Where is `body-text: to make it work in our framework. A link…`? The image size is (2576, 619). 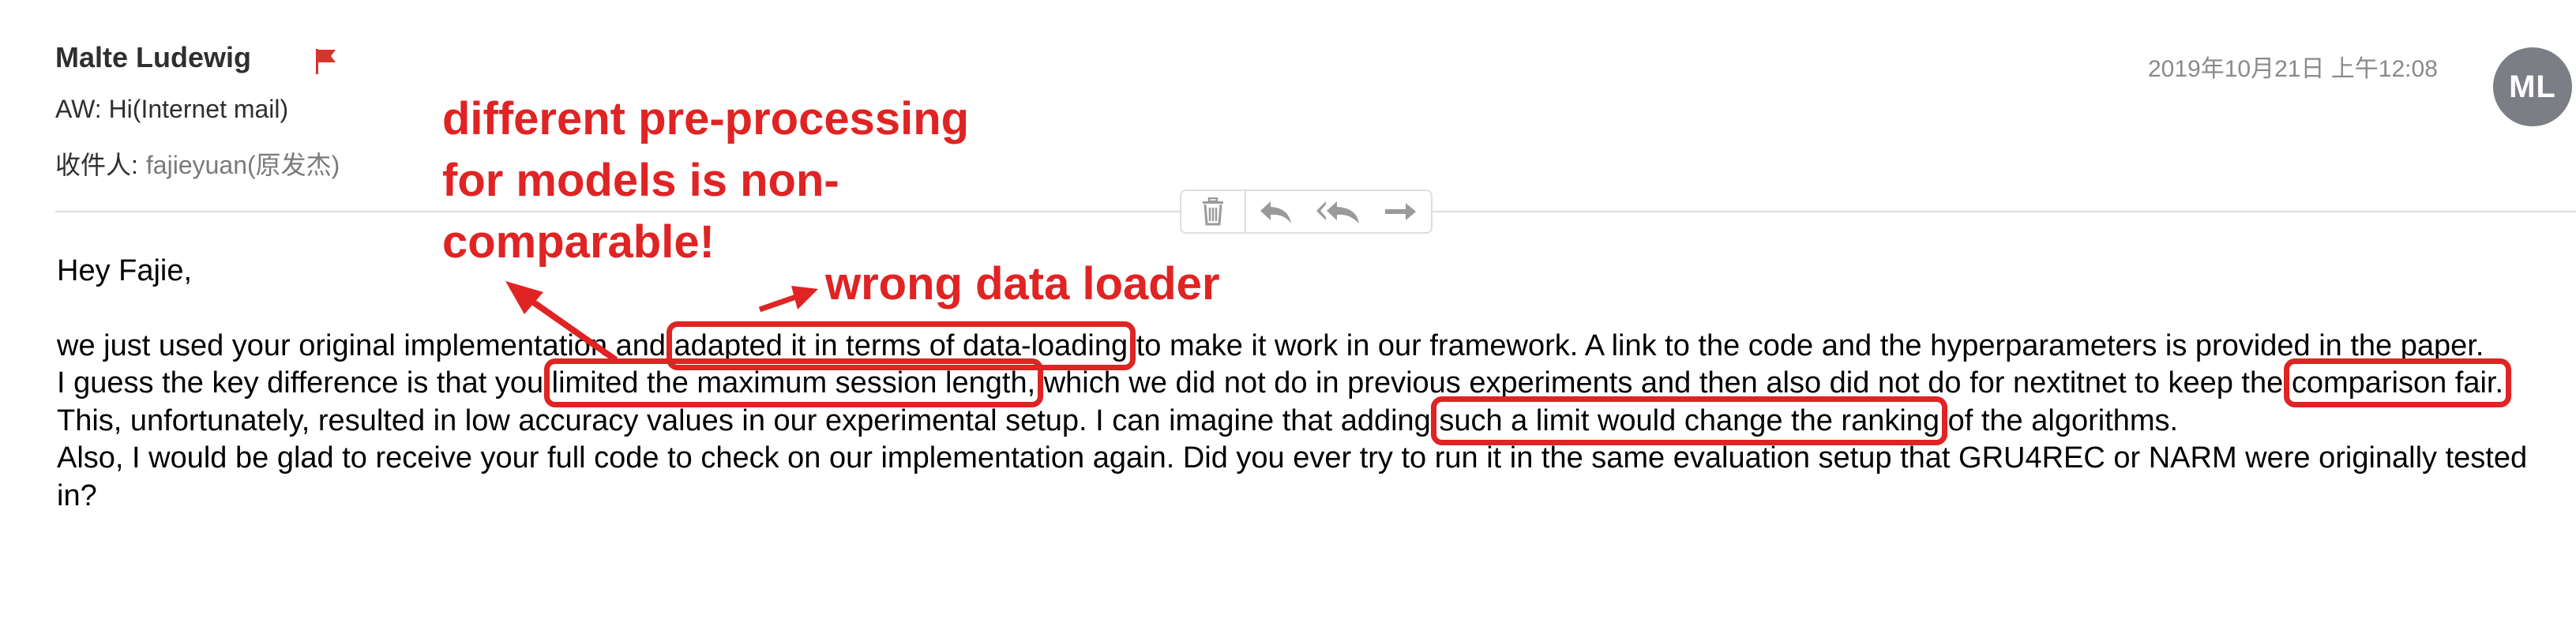 body-text: to make it work in our framework. A link… is located at coordinates (1806, 345).